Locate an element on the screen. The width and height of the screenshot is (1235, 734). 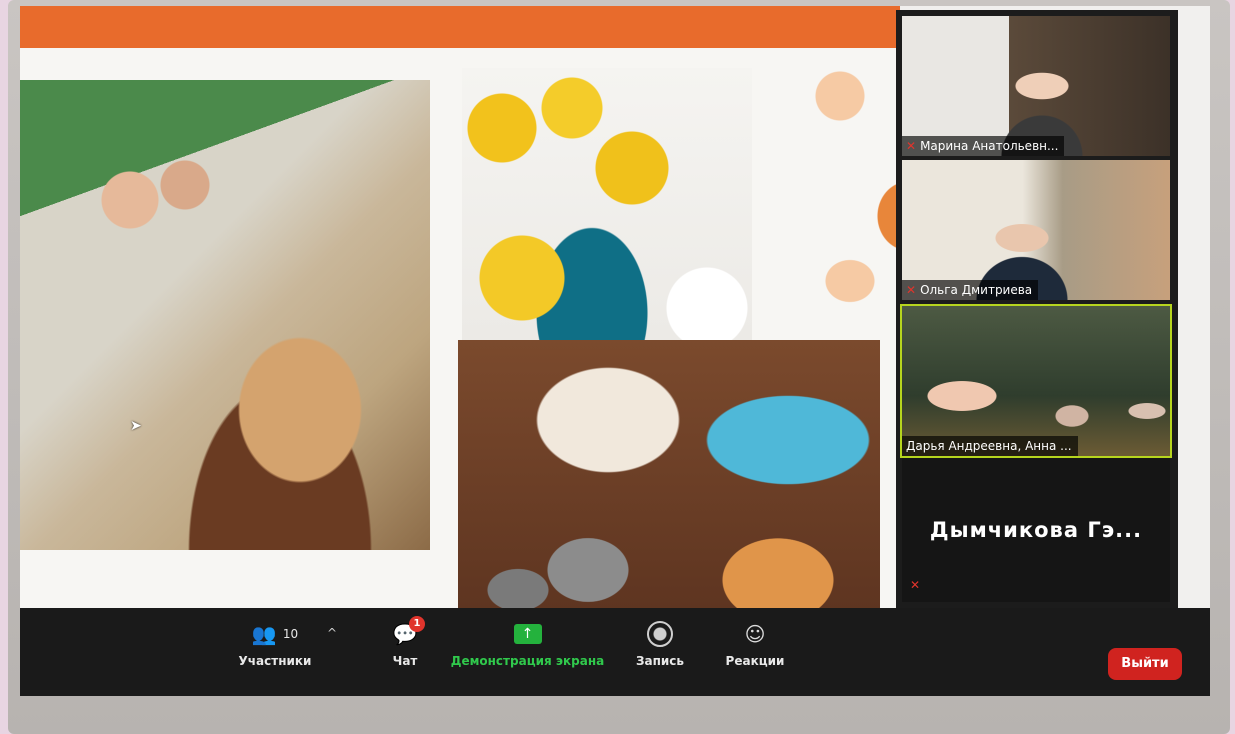
unread-badge: 1 is located at coordinates (417, 624).